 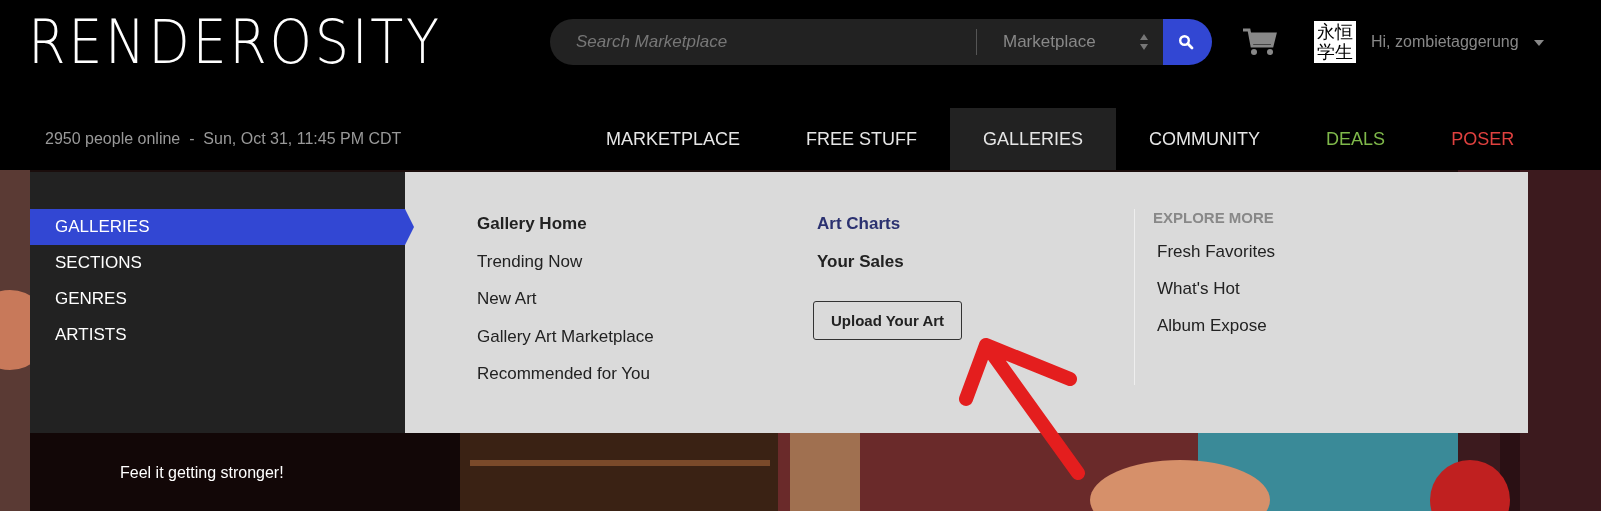 I want to click on menu-category: SECTIONS, so click(x=222, y=263).